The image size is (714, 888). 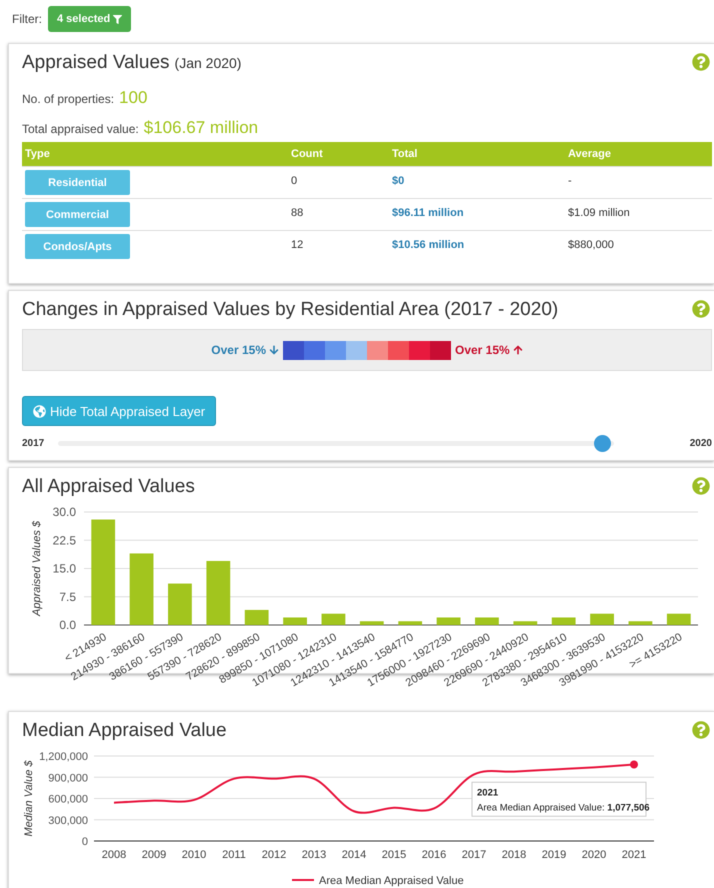 What do you see at coordinates (29, 798) in the screenshot?
I see `axis-title: Median Value $` at bounding box center [29, 798].